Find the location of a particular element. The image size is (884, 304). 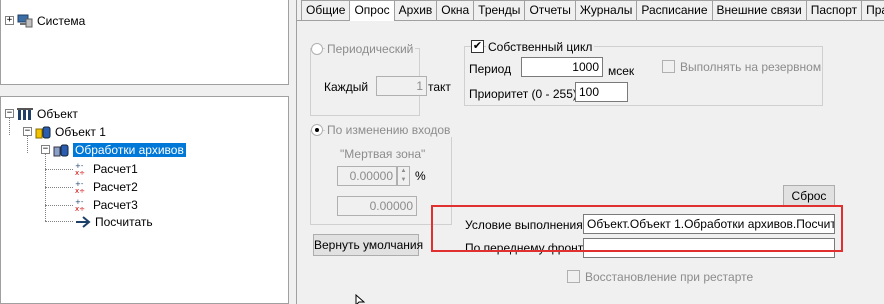

reset-button: Сброс is located at coordinates (809, 196).